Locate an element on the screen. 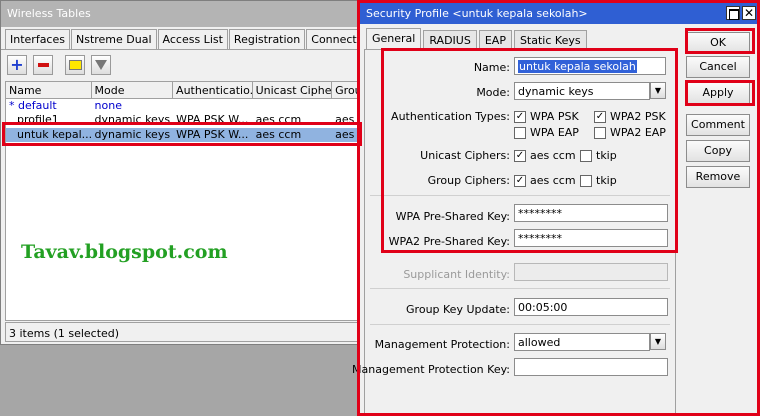  group-ciphers-label: Group Ciphers: is located at coordinates (468, 180).